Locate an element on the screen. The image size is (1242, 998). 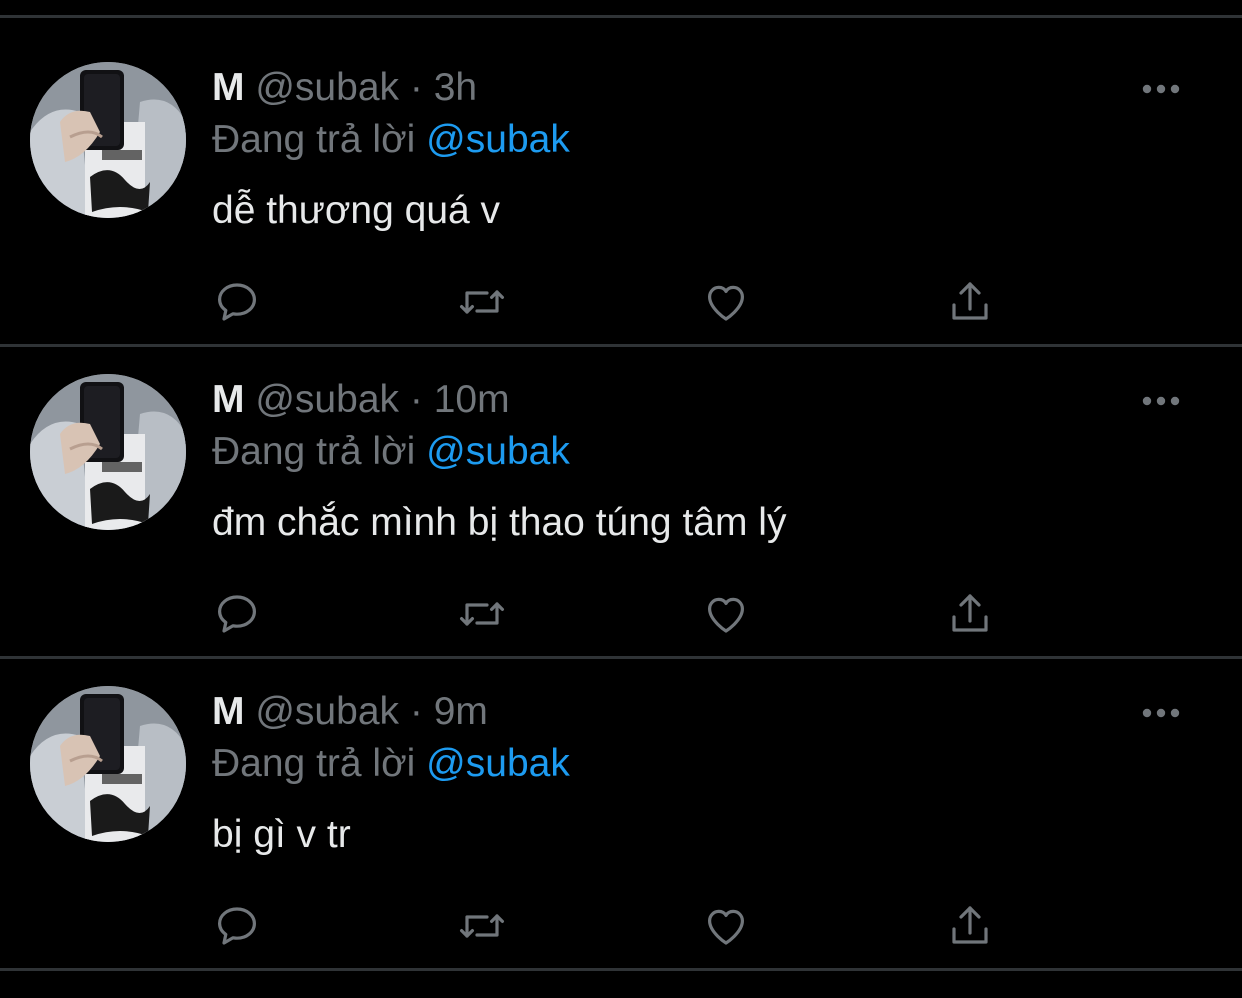
tweet-header: M @subak · 9m is located at coordinates (350, 712).